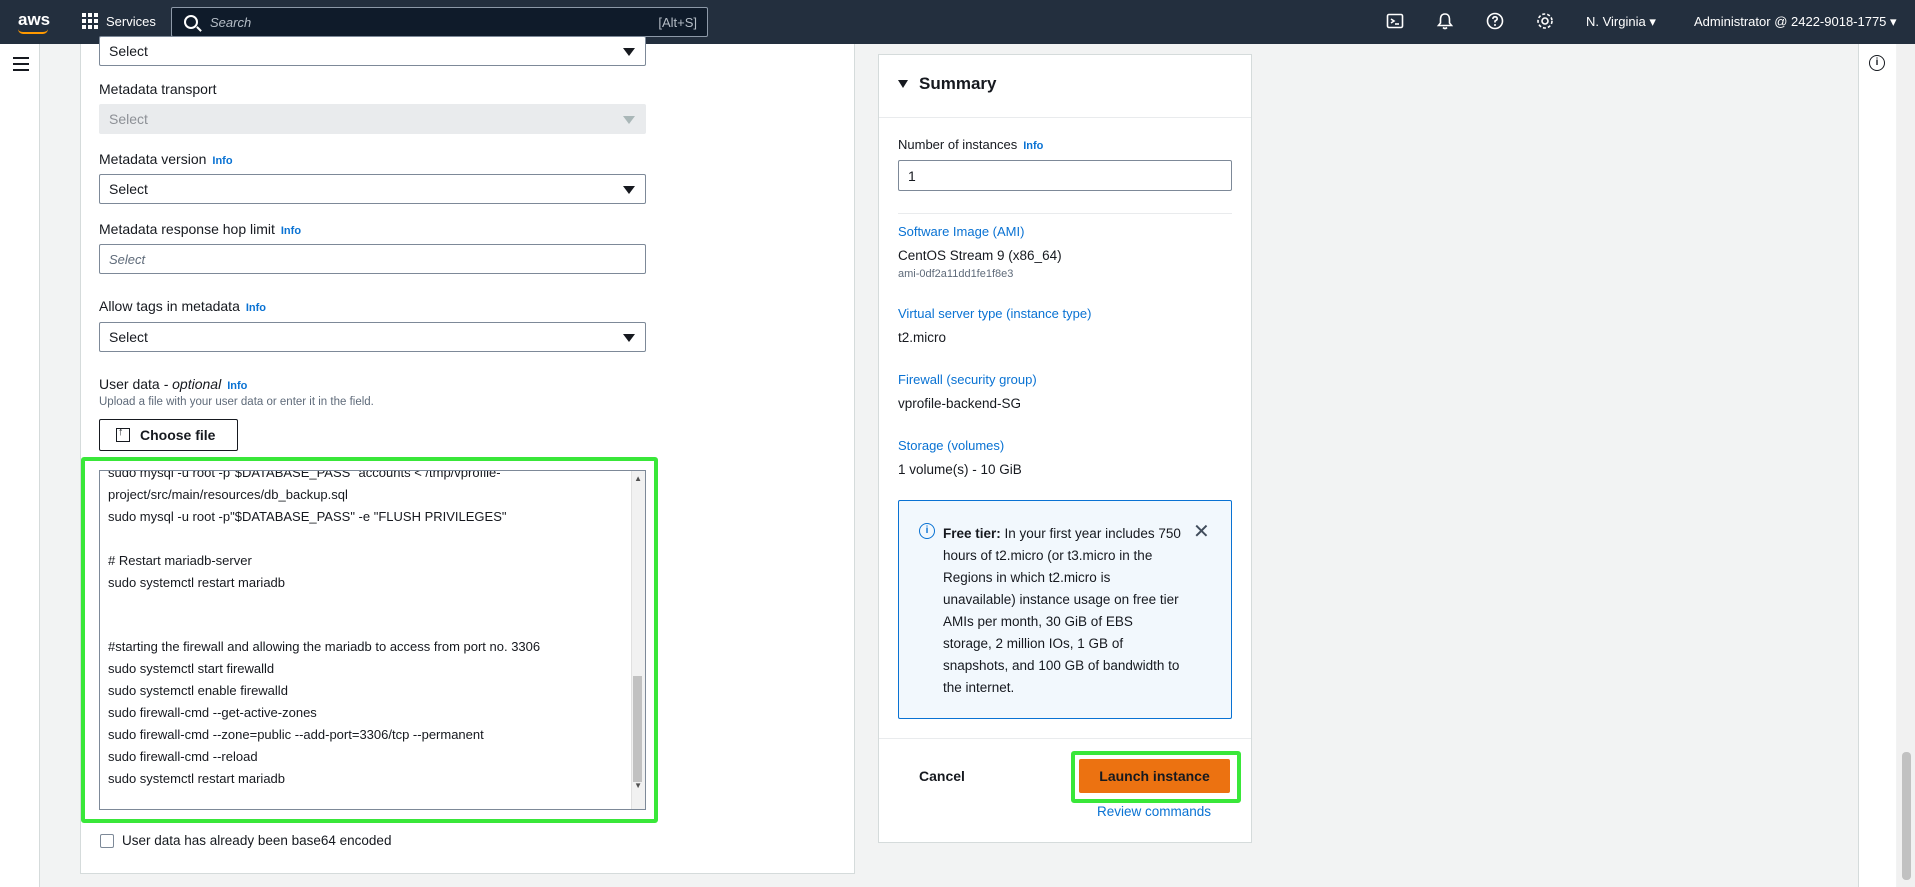 The image size is (1915, 887). What do you see at coordinates (128, 337) in the screenshot?
I see `allow-tags-value: Select` at bounding box center [128, 337].